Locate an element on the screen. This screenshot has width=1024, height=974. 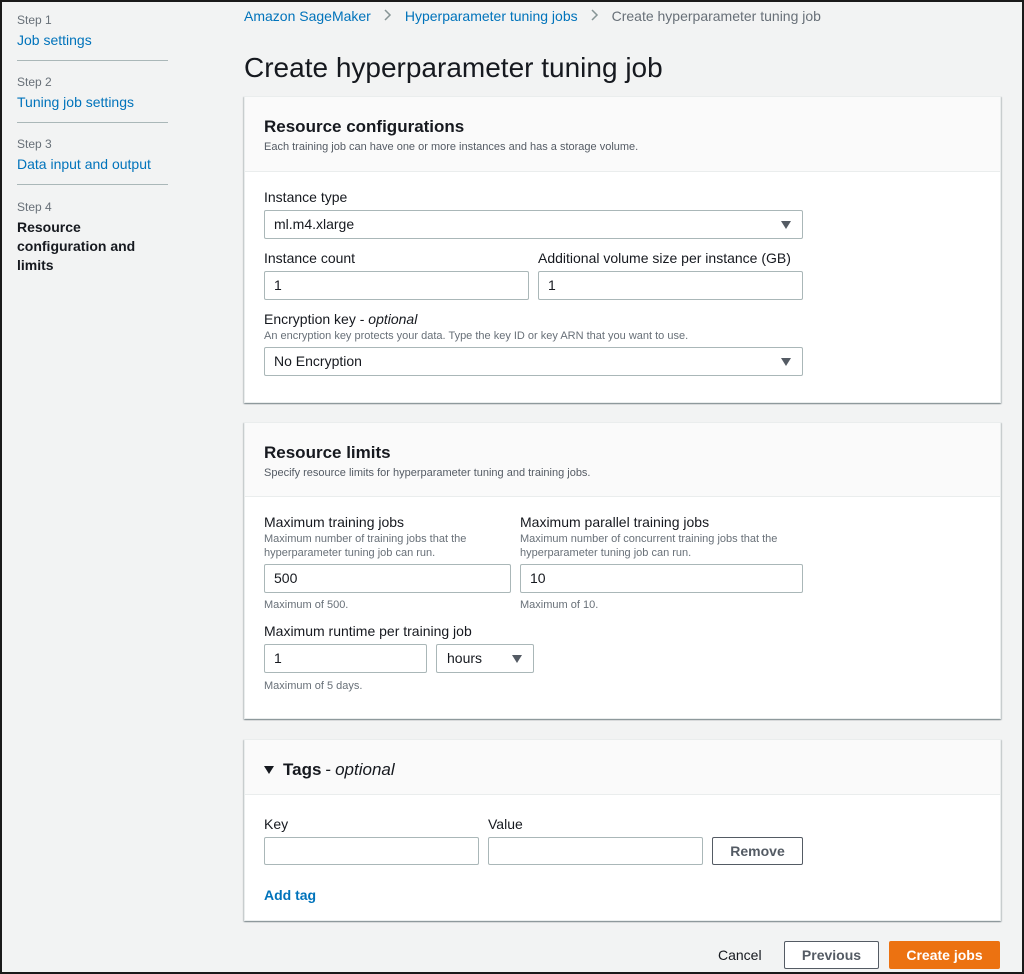
instance-type-label: Instance type is located at coordinates (306, 197).